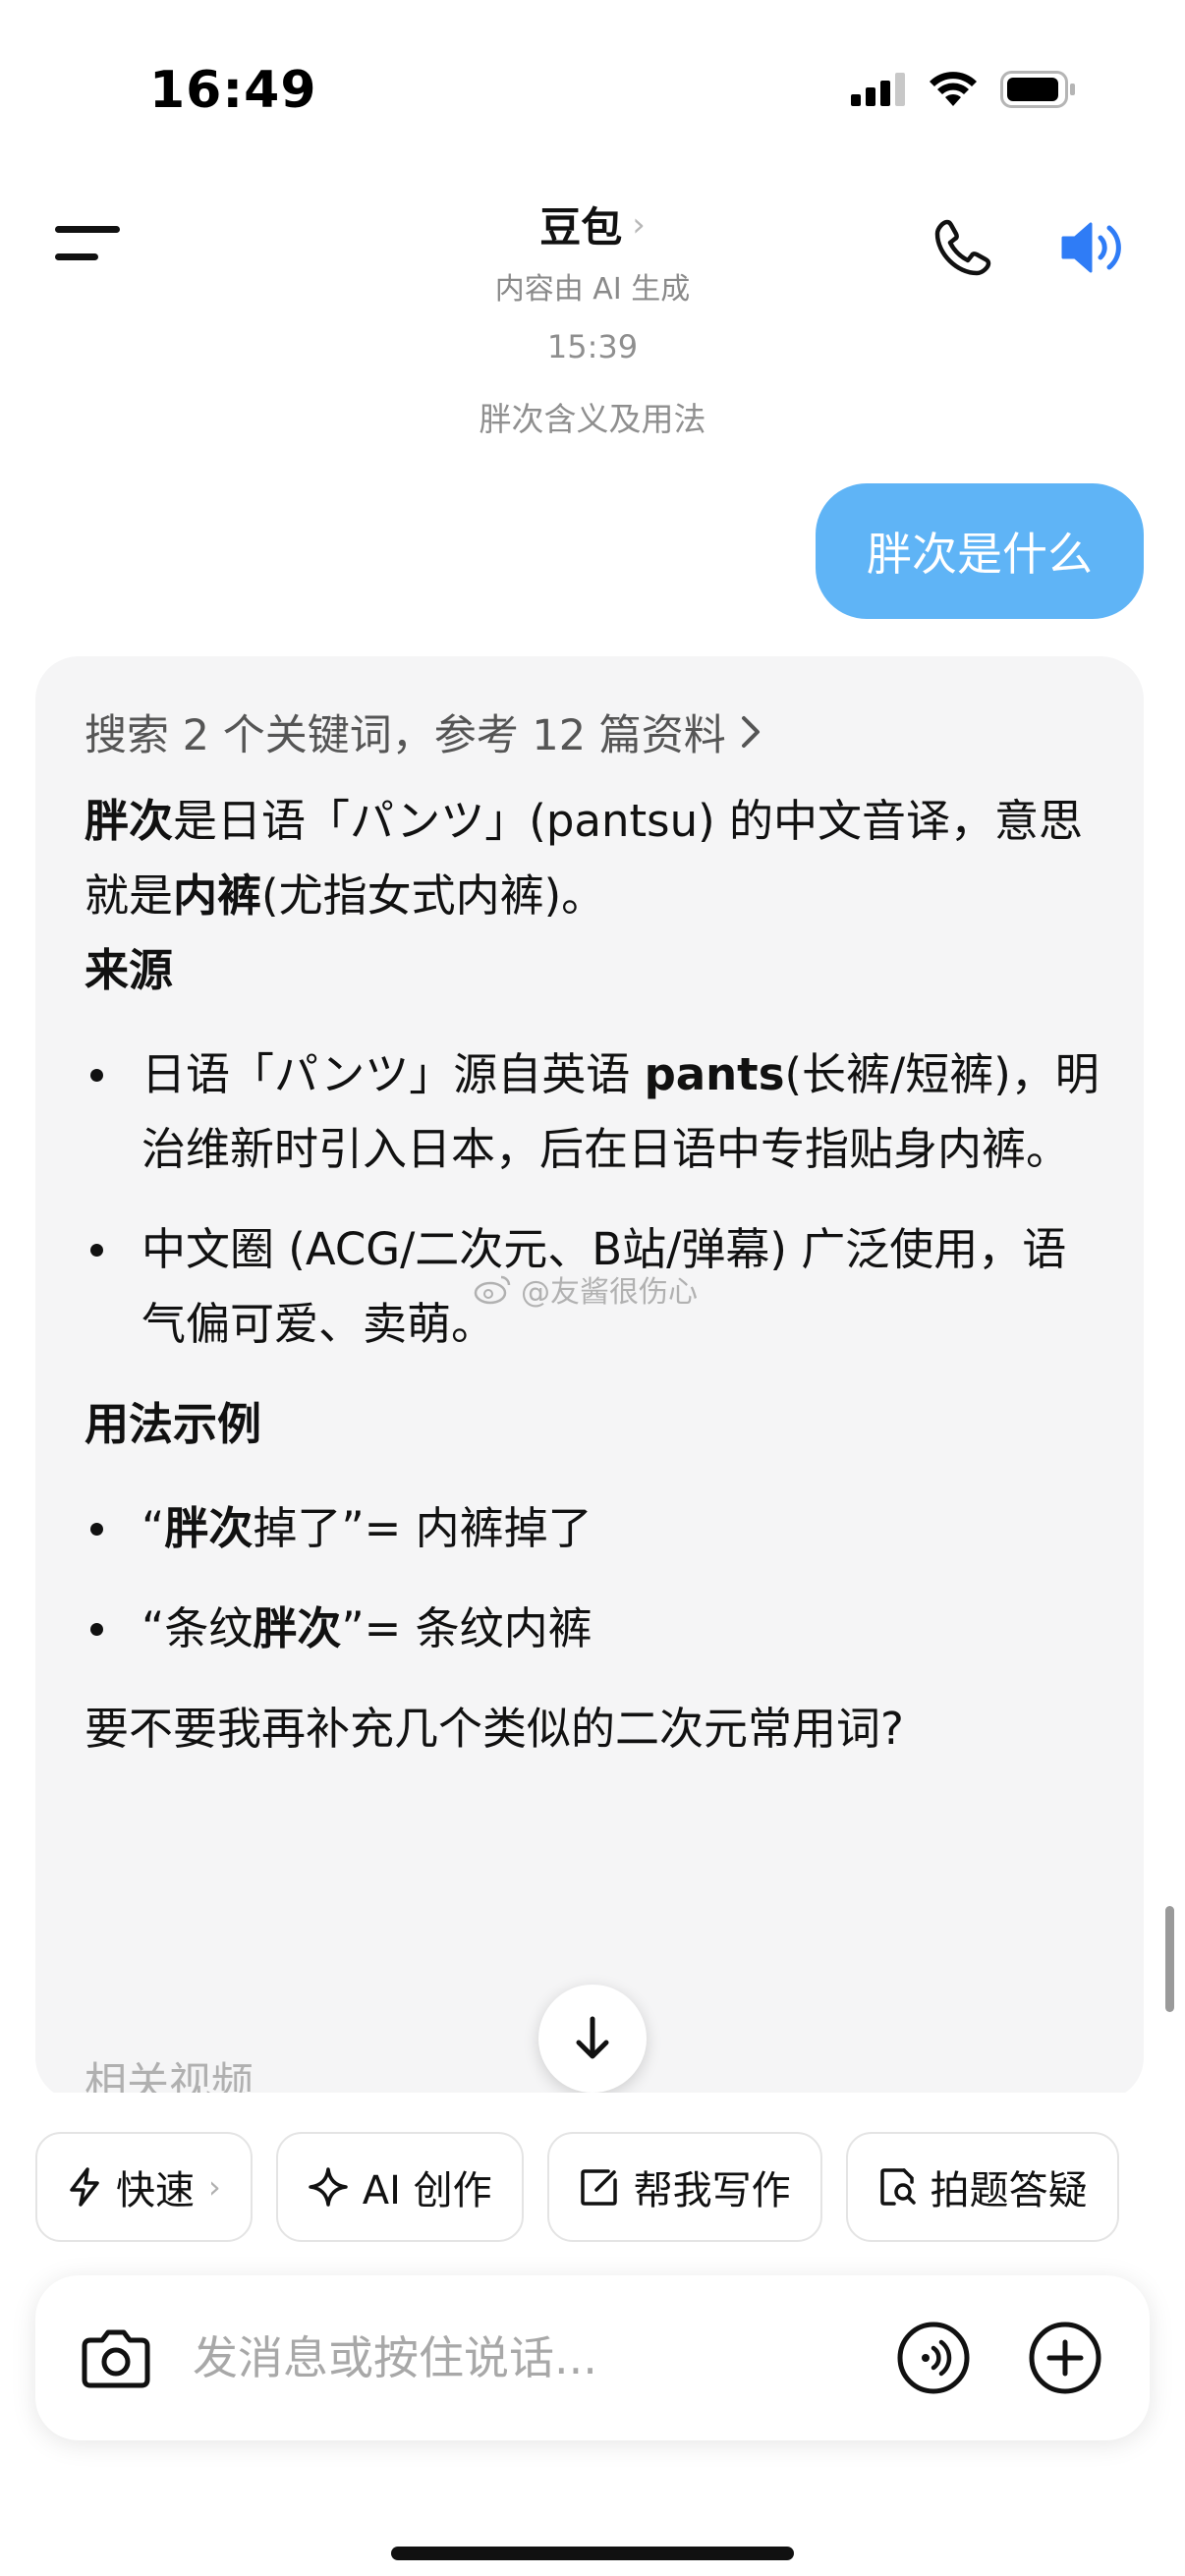 The width and height of the screenshot is (1185, 2576). Describe the element at coordinates (406, 735) in the screenshot. I see `search-summary-text: 搜索 2 个关键词，参考 12 篇资料` at that location.